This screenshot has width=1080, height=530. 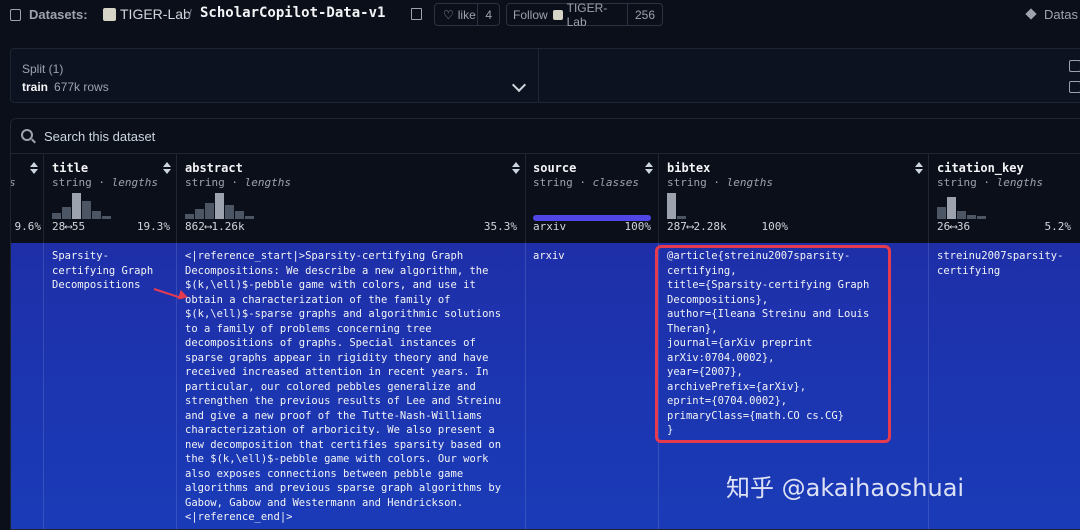 I want to click on split-selector-panel: Split (1) train 677k rows, so click(x=545, y=75).